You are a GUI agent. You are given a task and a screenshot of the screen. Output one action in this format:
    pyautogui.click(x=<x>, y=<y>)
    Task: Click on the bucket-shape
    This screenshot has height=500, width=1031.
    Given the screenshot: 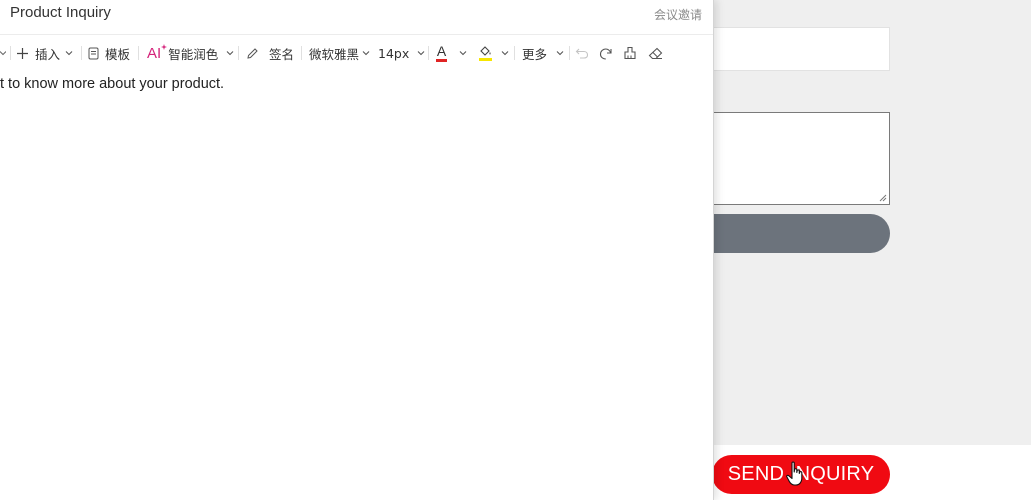 What is the action you would take?
    pyautogui.click(x=485, y=50)
    